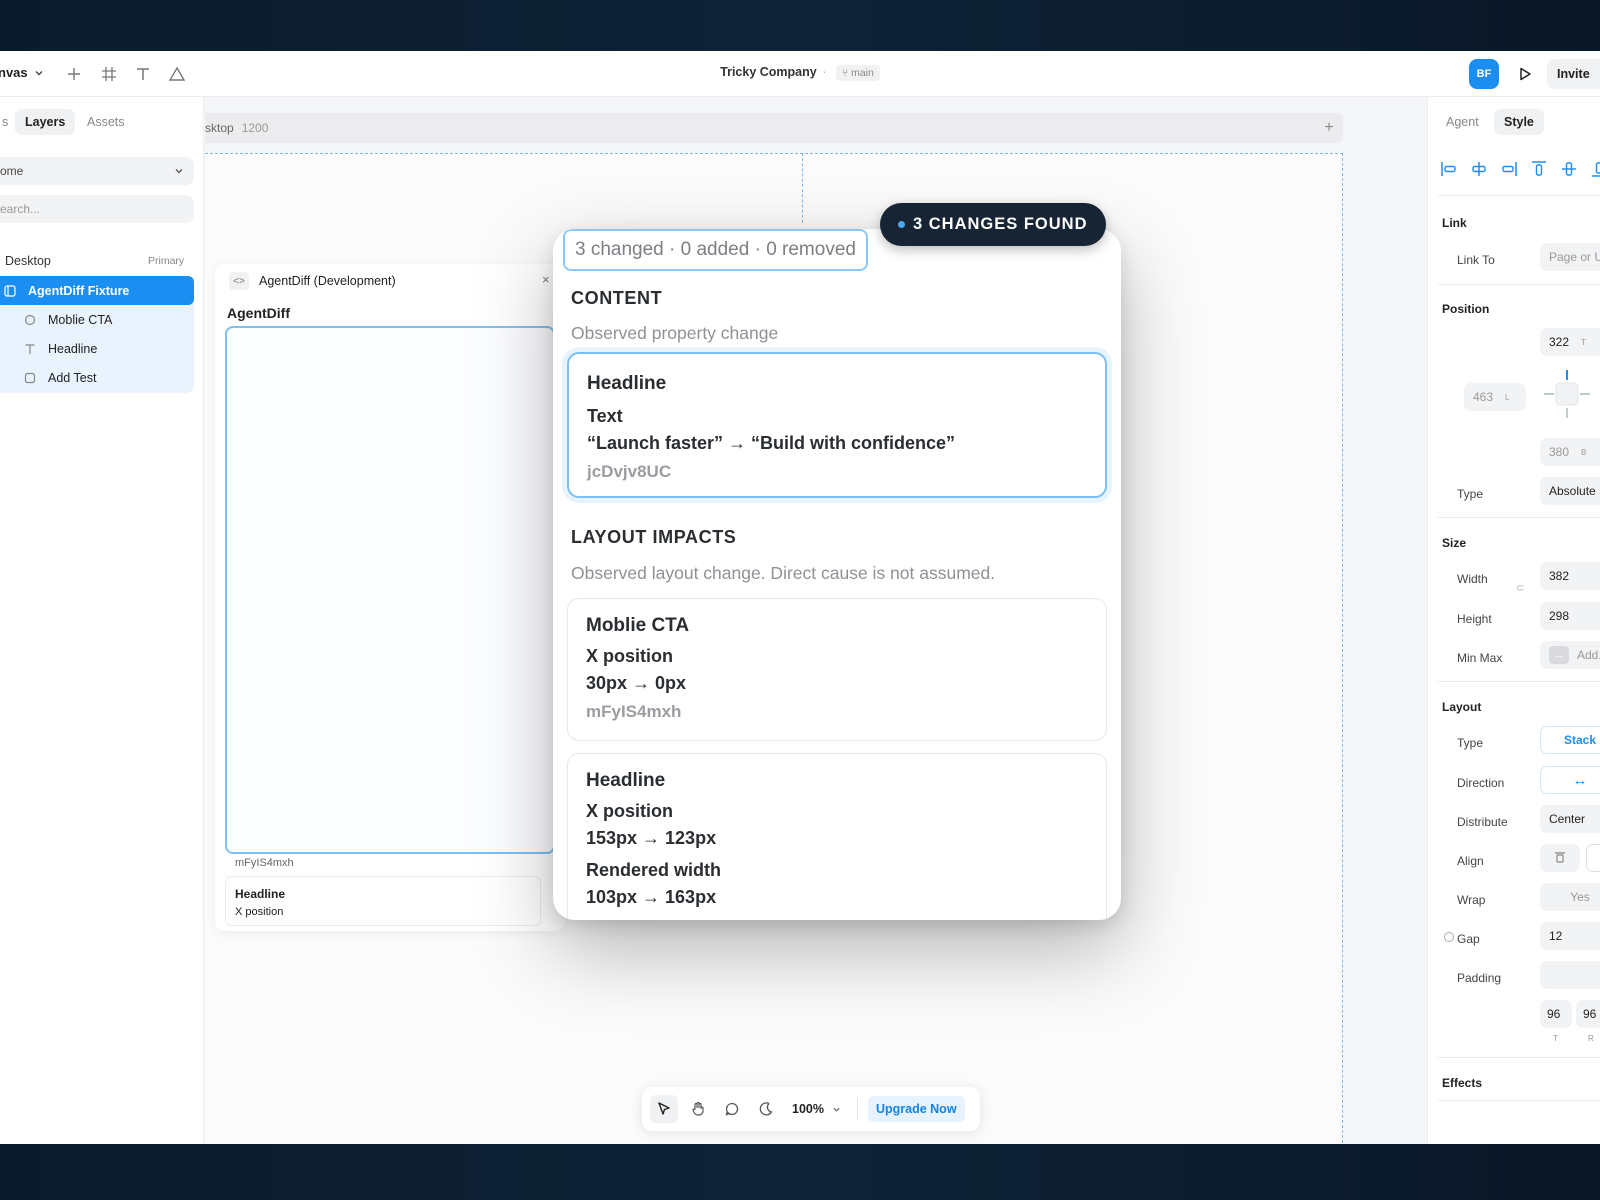 The width and height of the screenshot is (1600, 1200). I want to click on position-left-unit: L, so click(1507, 397).